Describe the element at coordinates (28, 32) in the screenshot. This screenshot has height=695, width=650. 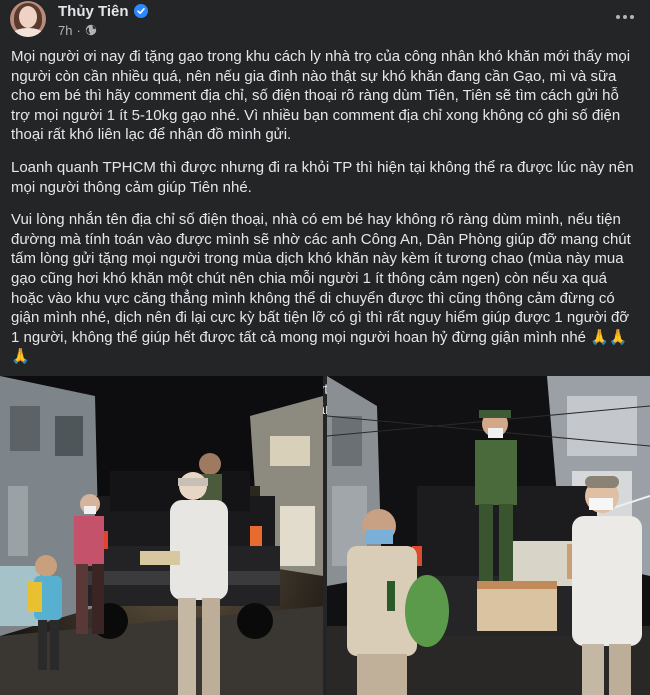
I see `avatar-shoulder` at that location.